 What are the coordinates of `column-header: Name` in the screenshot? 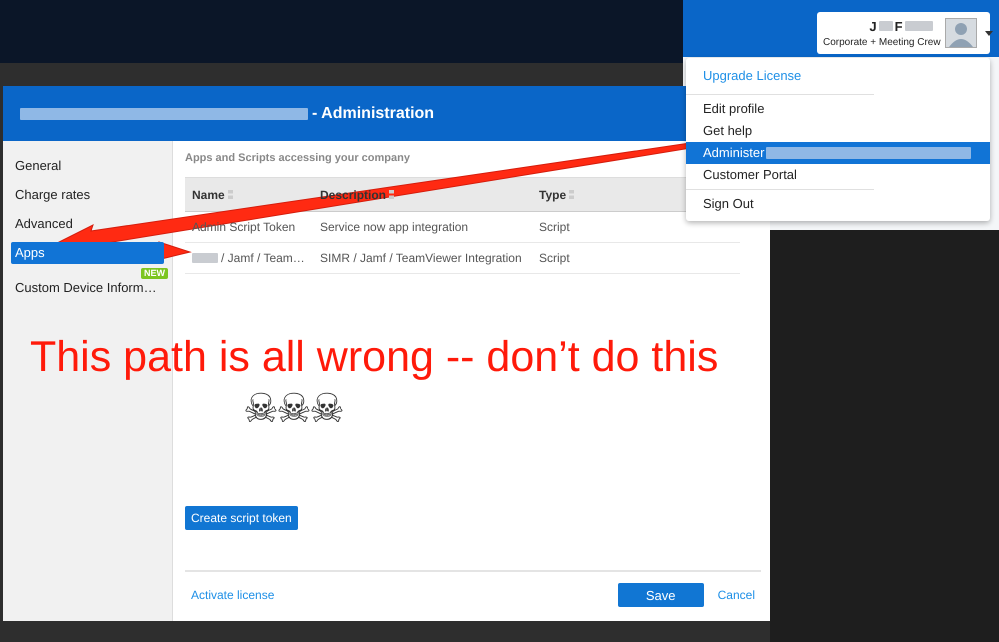 It's located at (249, 195).